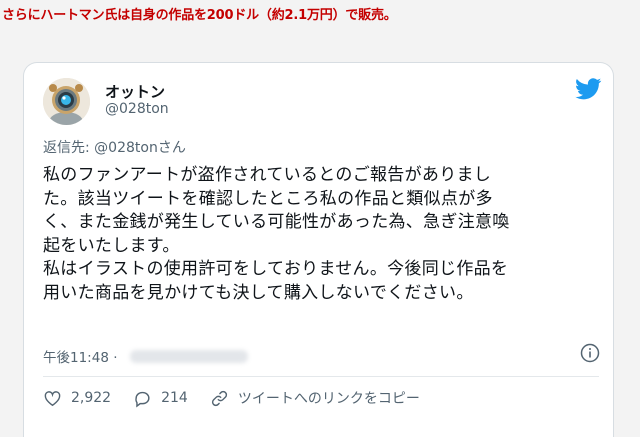 Image resolution: width=640 pixels, height=437 pixels. What do you see at coordinates (268, 198) in the screenshot?
I see `tweet-text-line: た。該当ツイートを確認したところ私の作品と類似点が多` at bounding box center [268, 198].